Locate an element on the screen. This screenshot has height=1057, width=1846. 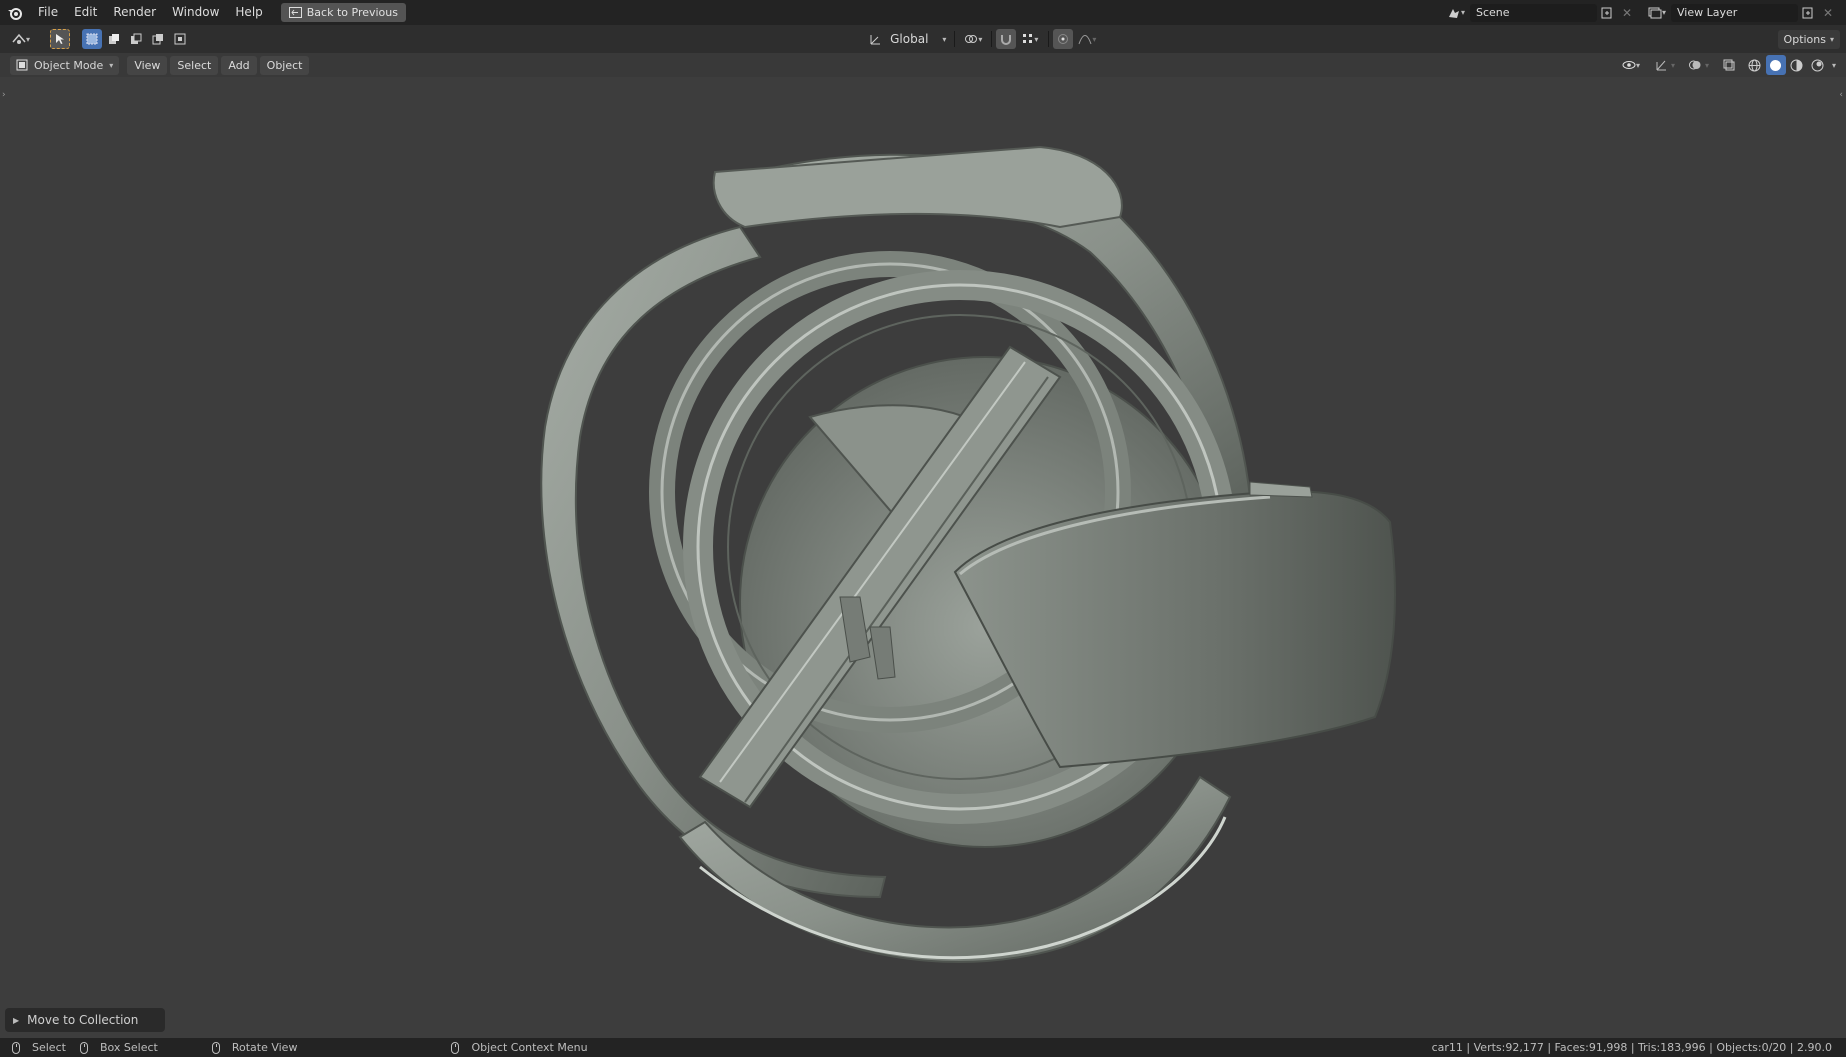
operator-panel-move-to-collection: ▶ Move to Collection is located at coordinates (85, 1020).